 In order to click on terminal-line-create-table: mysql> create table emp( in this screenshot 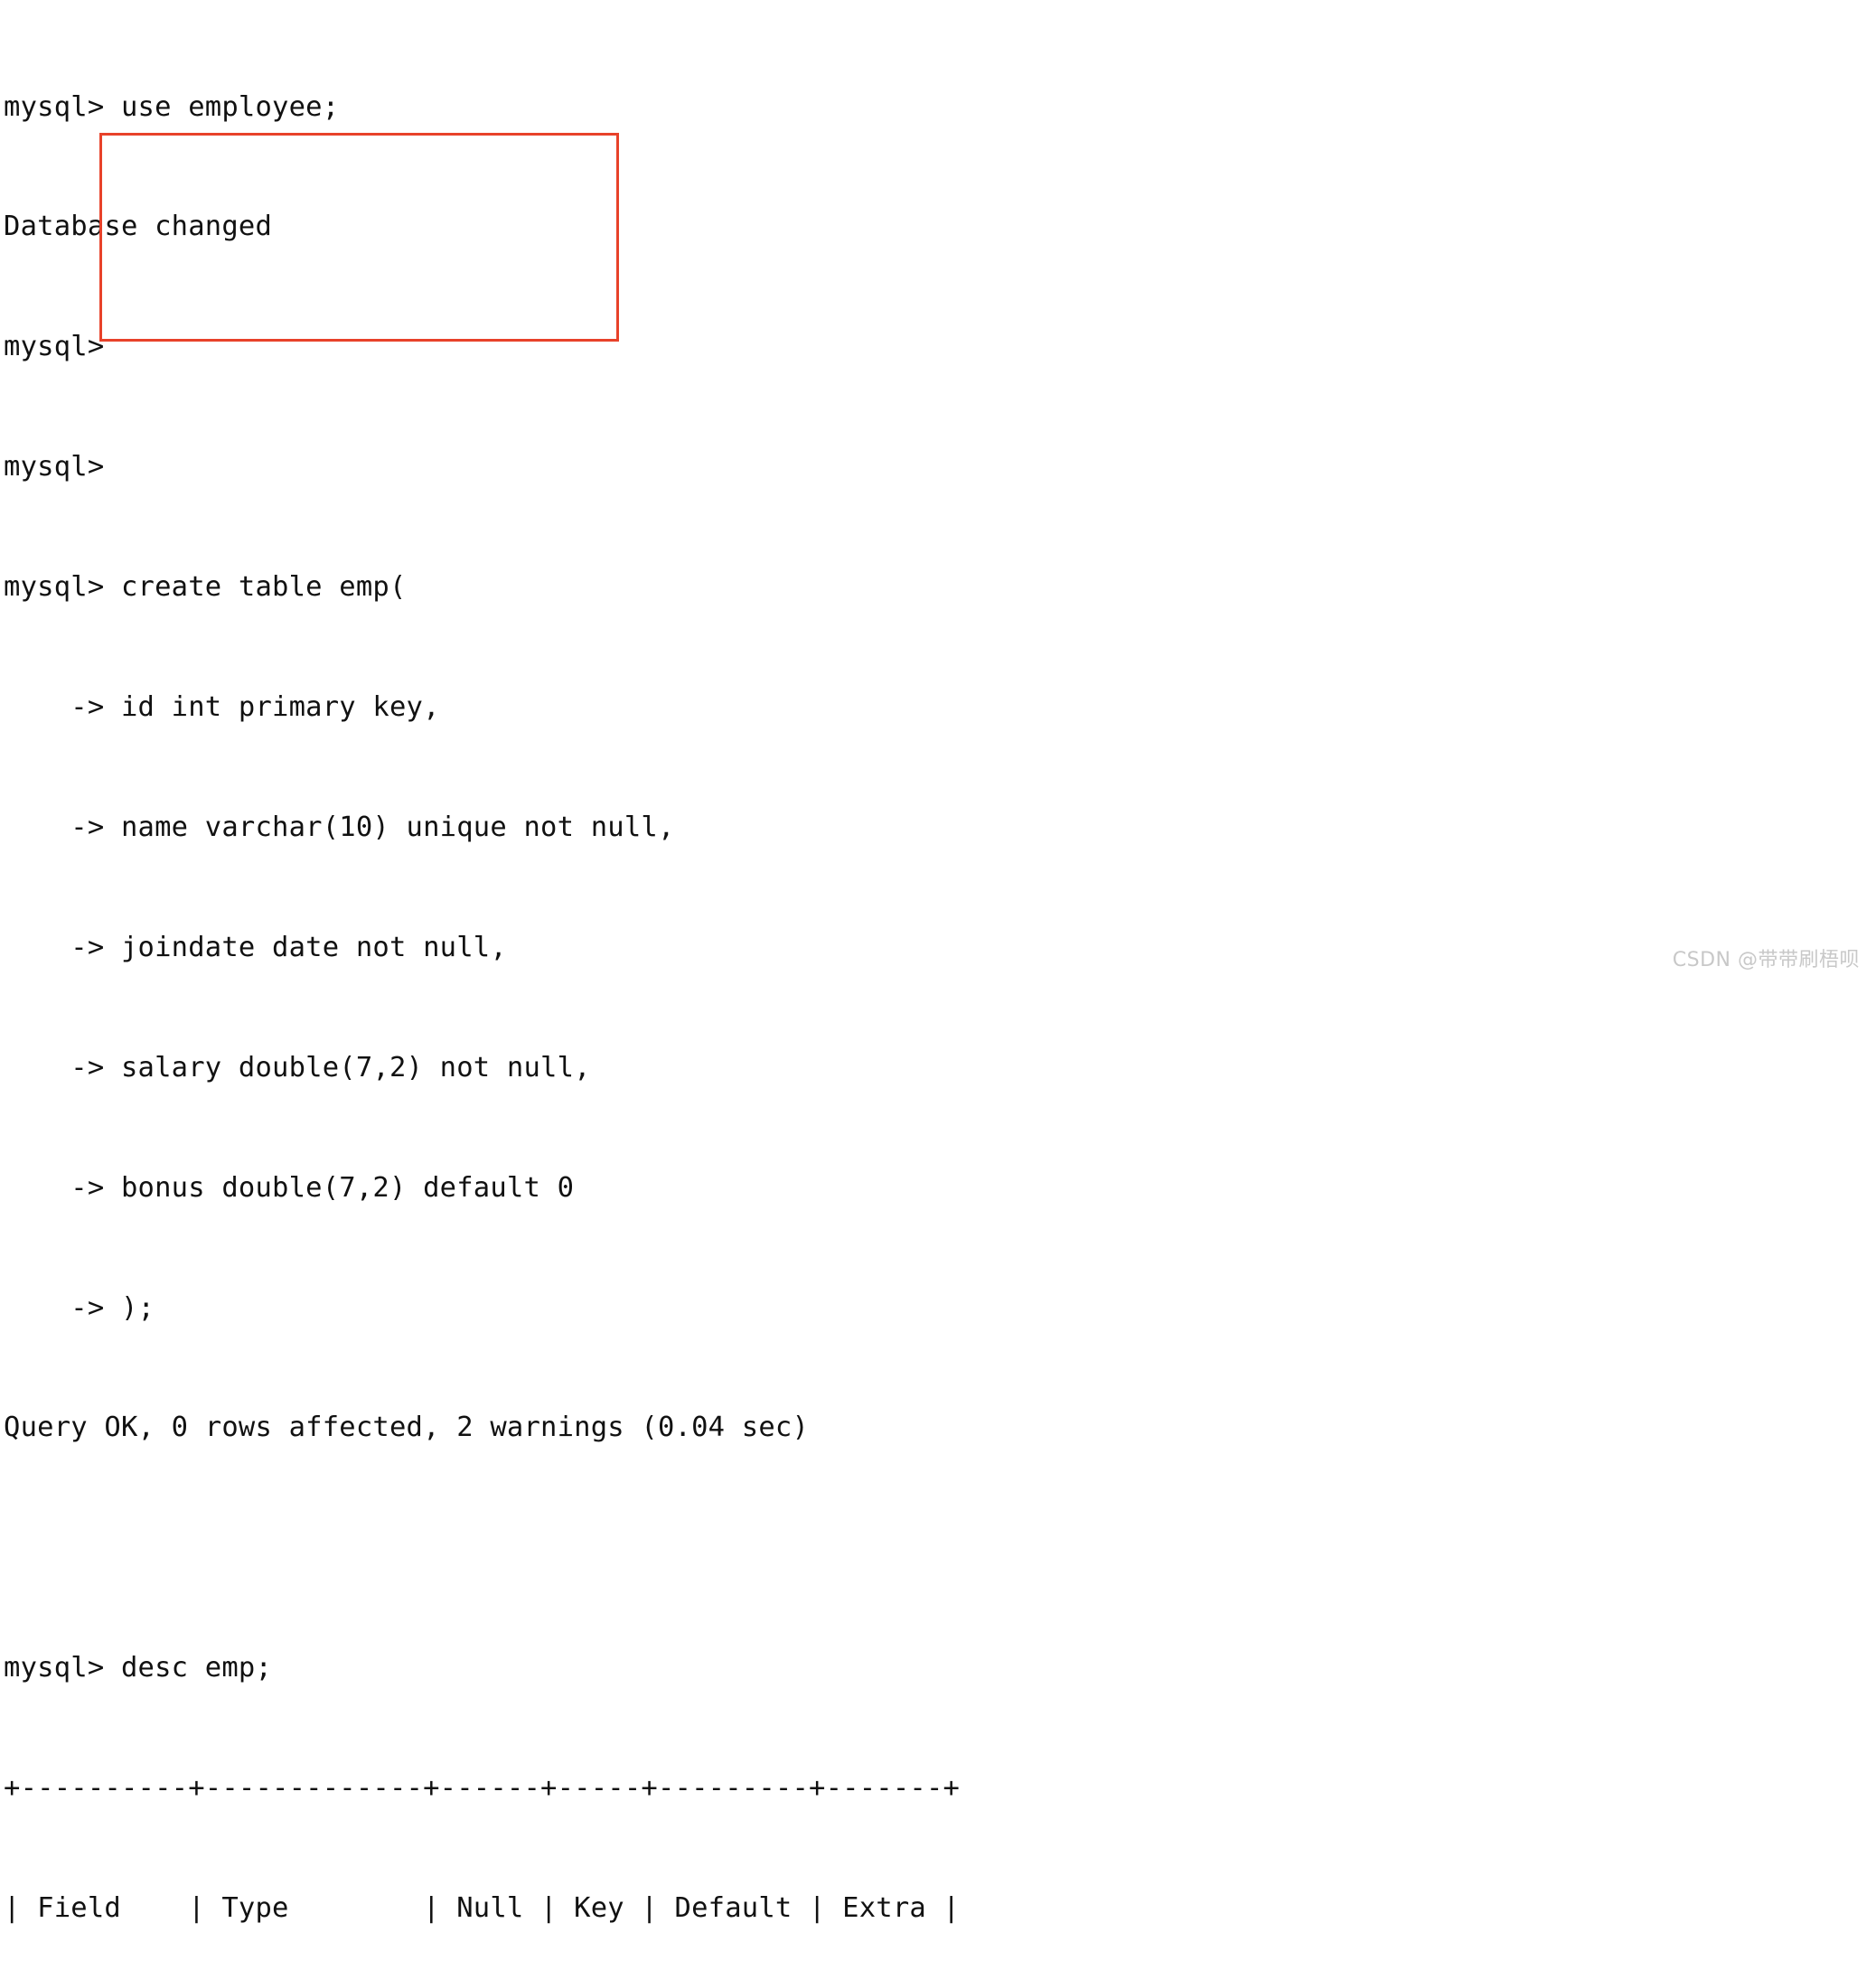, I will do `click(205, 587)`.